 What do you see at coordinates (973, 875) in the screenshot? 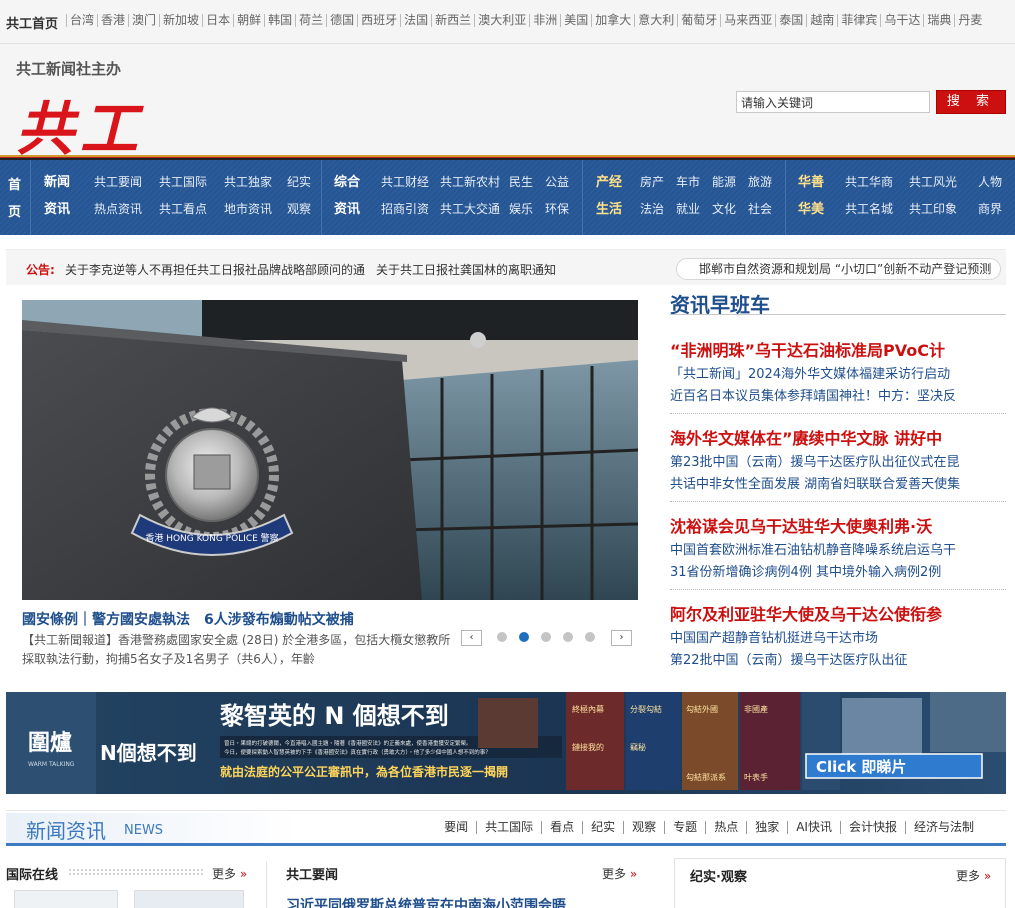
I see `more-link-obs: 更多 »` at bounding box center [973, 875].